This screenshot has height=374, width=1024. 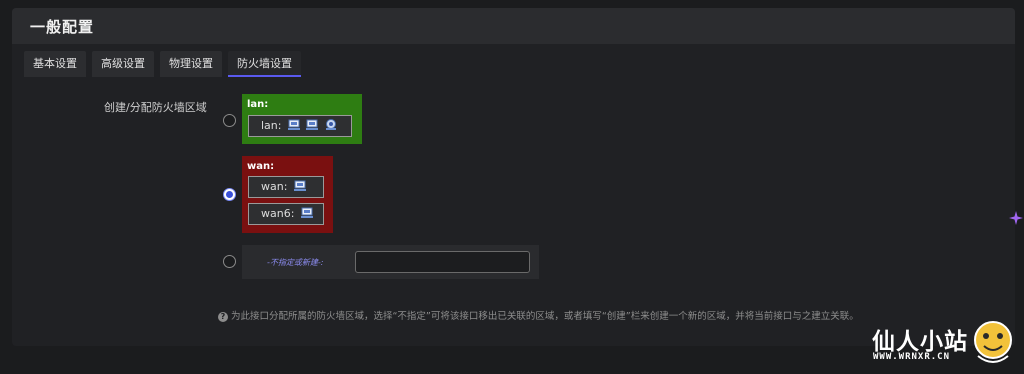 I want to click on sparkle-icon, so click(x=1016, y=218).